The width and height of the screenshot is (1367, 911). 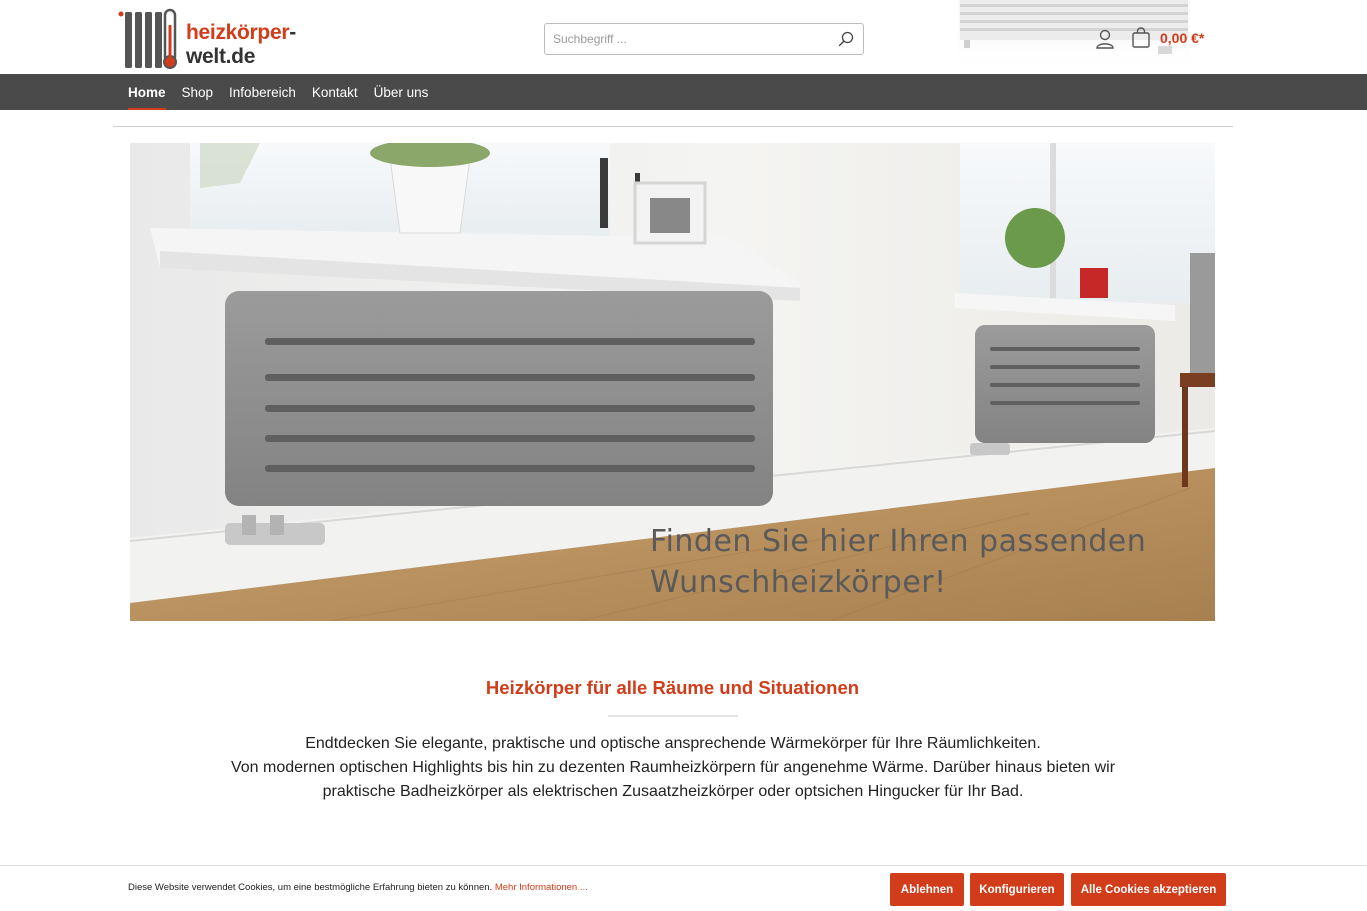 What do you see at coordinates (238, 32) in the screenshot?
I see `logo-text-accent: heizkörper` at bounding box center [238, 32].